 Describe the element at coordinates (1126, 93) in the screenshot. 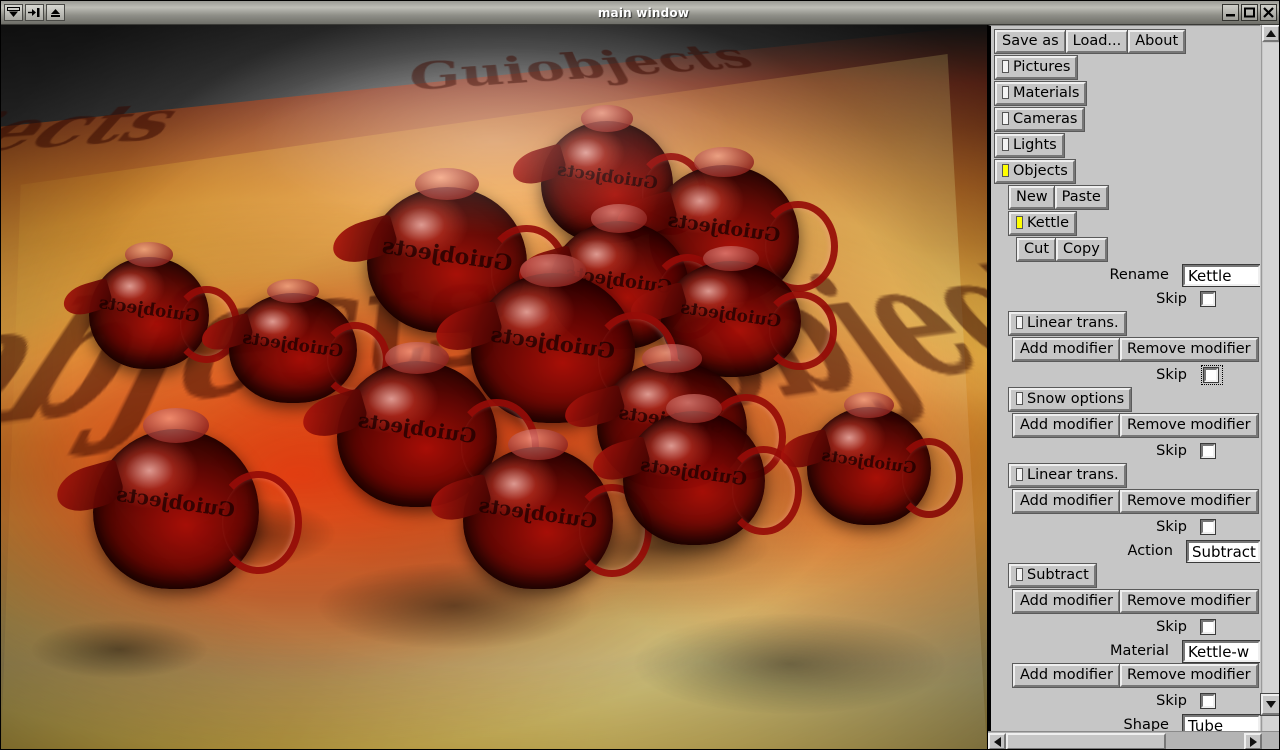

I see `section-materials: Materials` at that location.